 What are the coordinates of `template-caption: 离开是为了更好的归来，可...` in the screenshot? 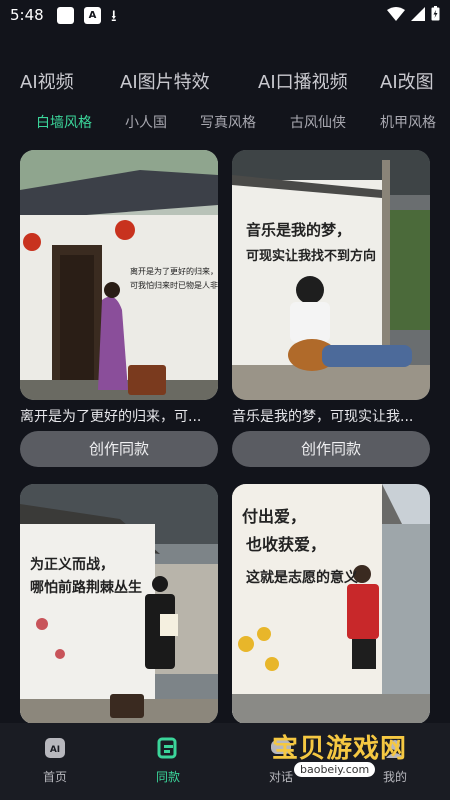 It's located at (111, 417).